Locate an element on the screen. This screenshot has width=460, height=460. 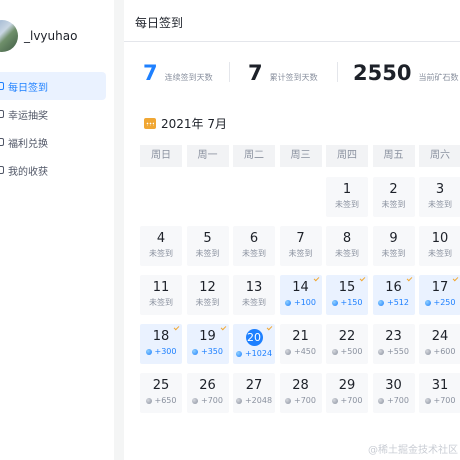
calendar-day: 28 +700 is located at coordinates (300, 393).